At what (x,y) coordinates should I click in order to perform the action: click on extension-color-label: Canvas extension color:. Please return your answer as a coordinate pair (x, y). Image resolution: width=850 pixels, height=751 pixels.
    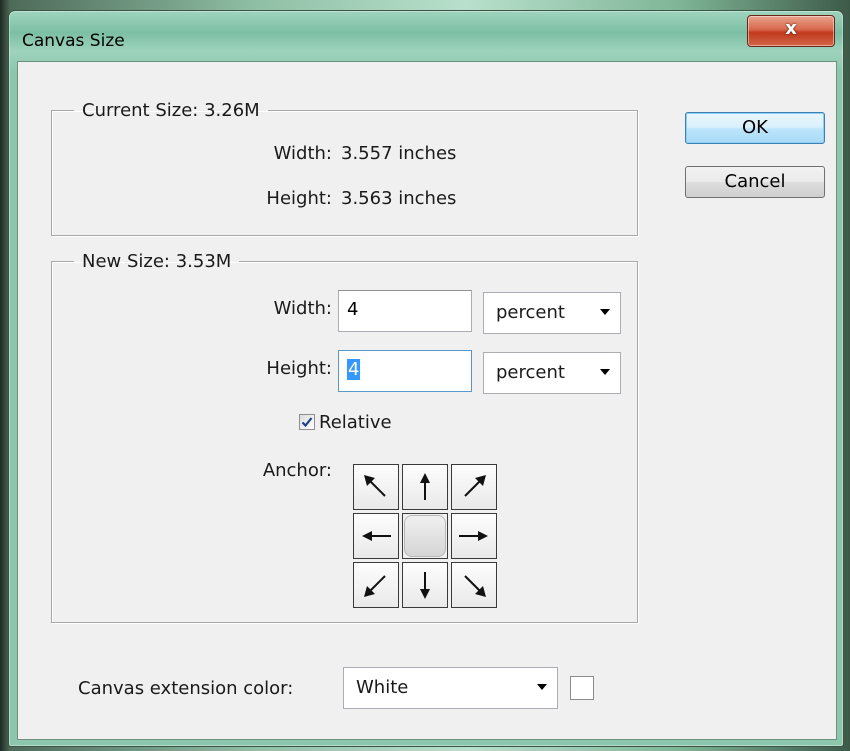
    Looking at the image, I should click on (186, 688).